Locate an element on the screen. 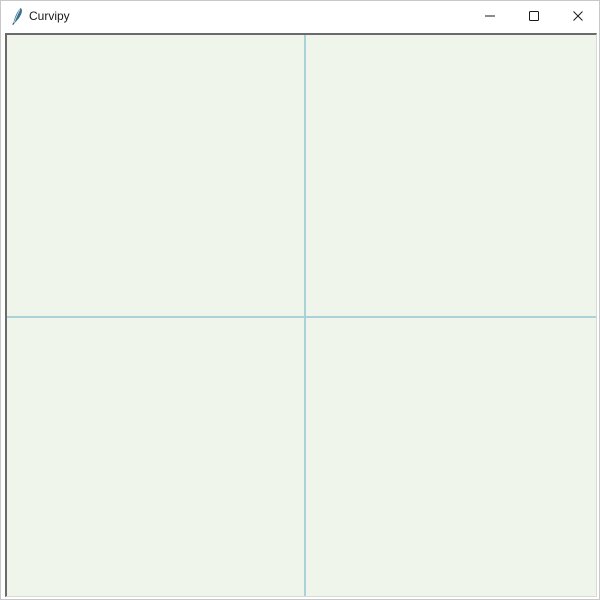  title-bar: Curvipy is located at coordinates (300, 16).